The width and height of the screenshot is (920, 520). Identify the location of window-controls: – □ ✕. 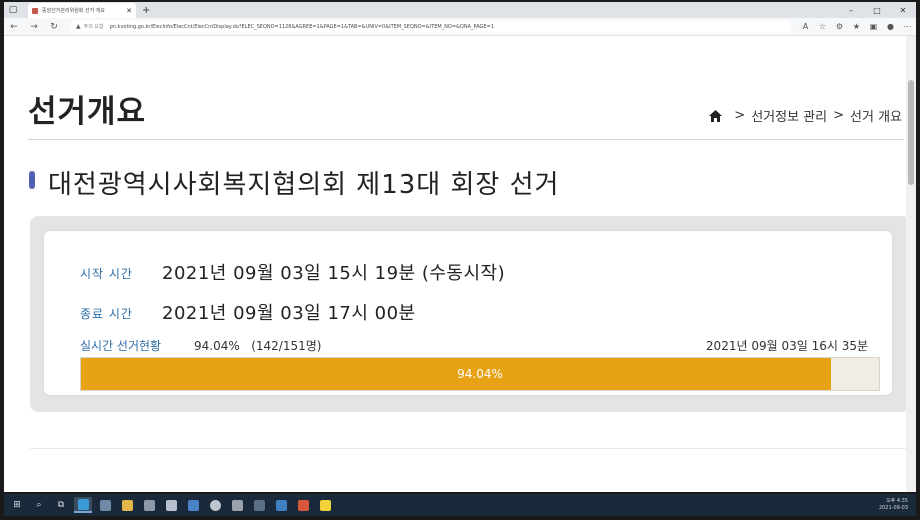
(877, 10).